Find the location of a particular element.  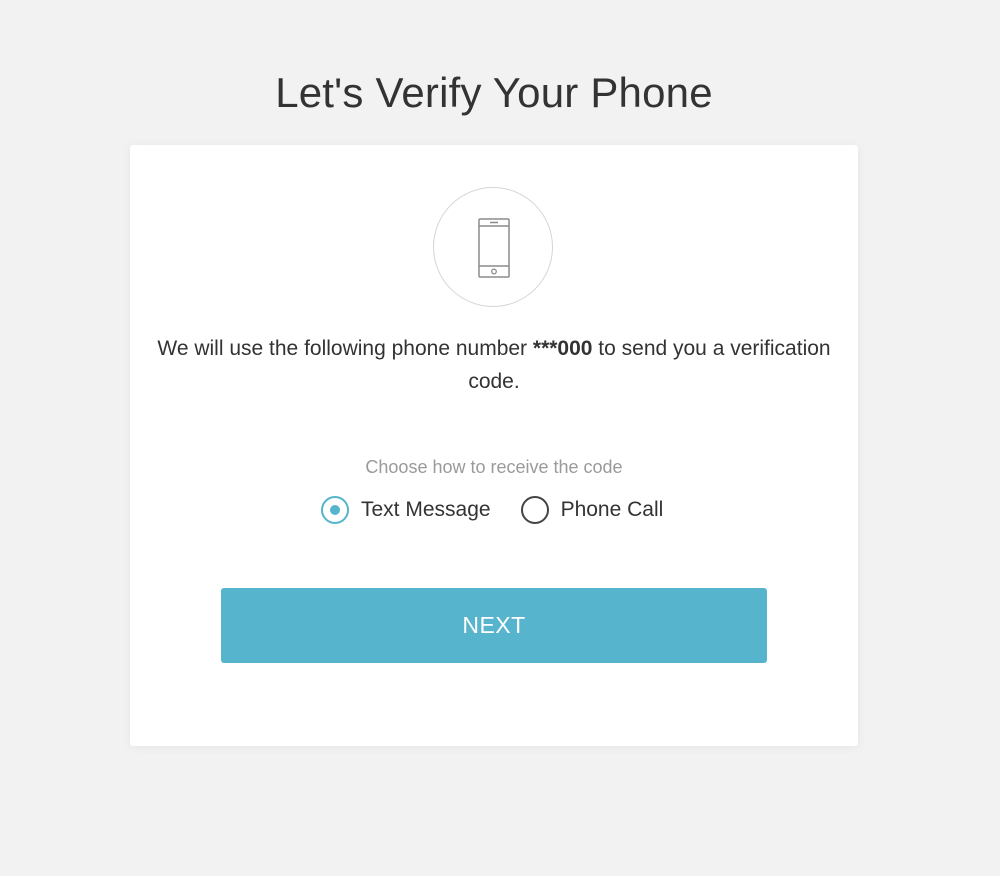

delivery-method-radio-group: Text Message Phone Call is located at coordinates (492, 510).